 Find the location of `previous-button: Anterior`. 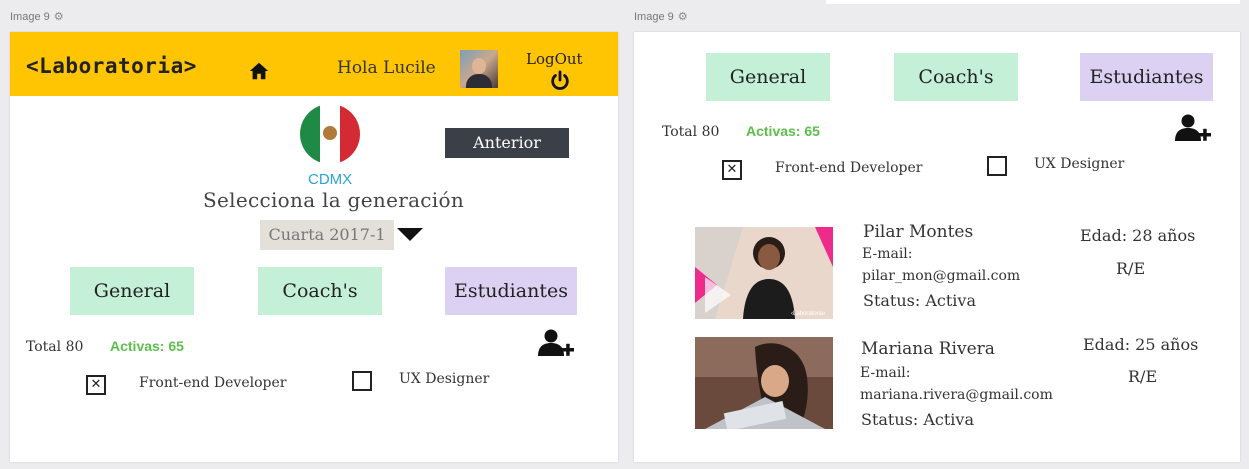

previous-button: Anterior is located at coordinates (507, 143).